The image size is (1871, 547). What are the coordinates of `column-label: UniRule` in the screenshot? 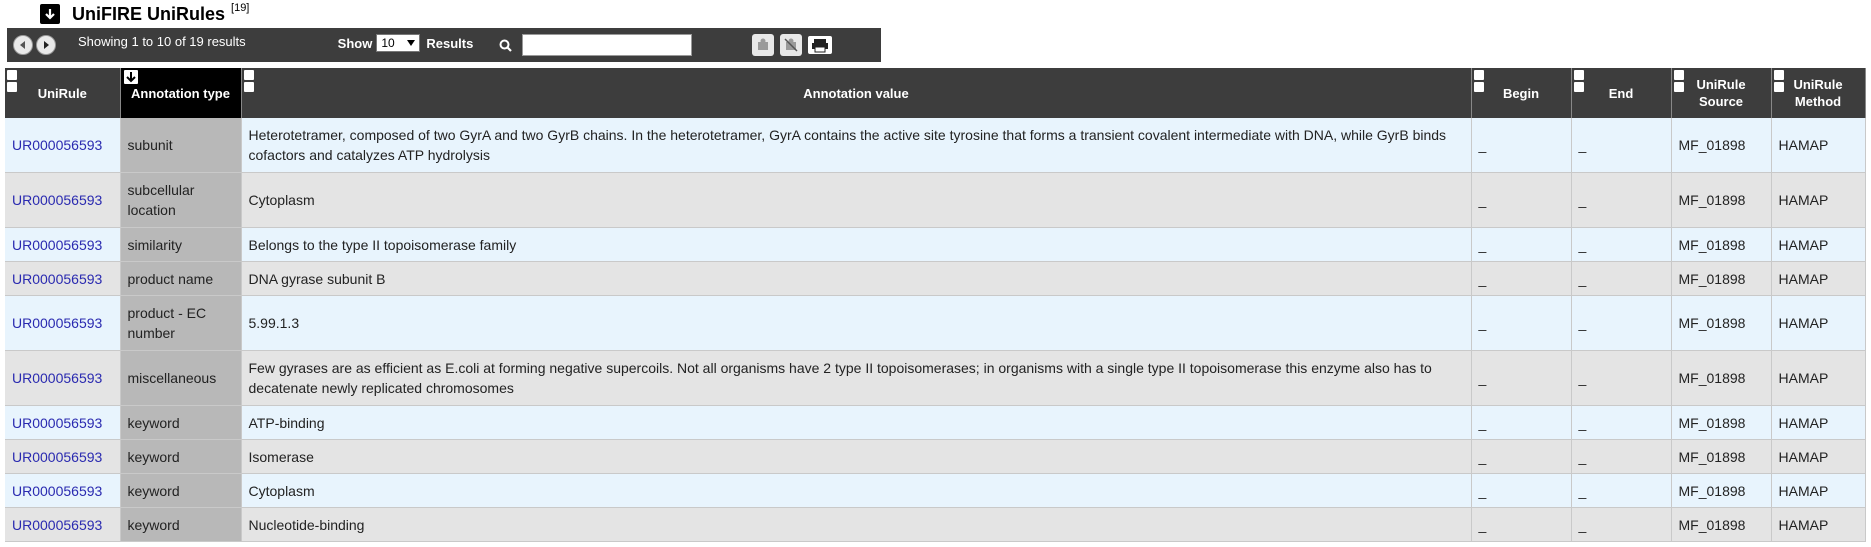 It's located at (62, 93).